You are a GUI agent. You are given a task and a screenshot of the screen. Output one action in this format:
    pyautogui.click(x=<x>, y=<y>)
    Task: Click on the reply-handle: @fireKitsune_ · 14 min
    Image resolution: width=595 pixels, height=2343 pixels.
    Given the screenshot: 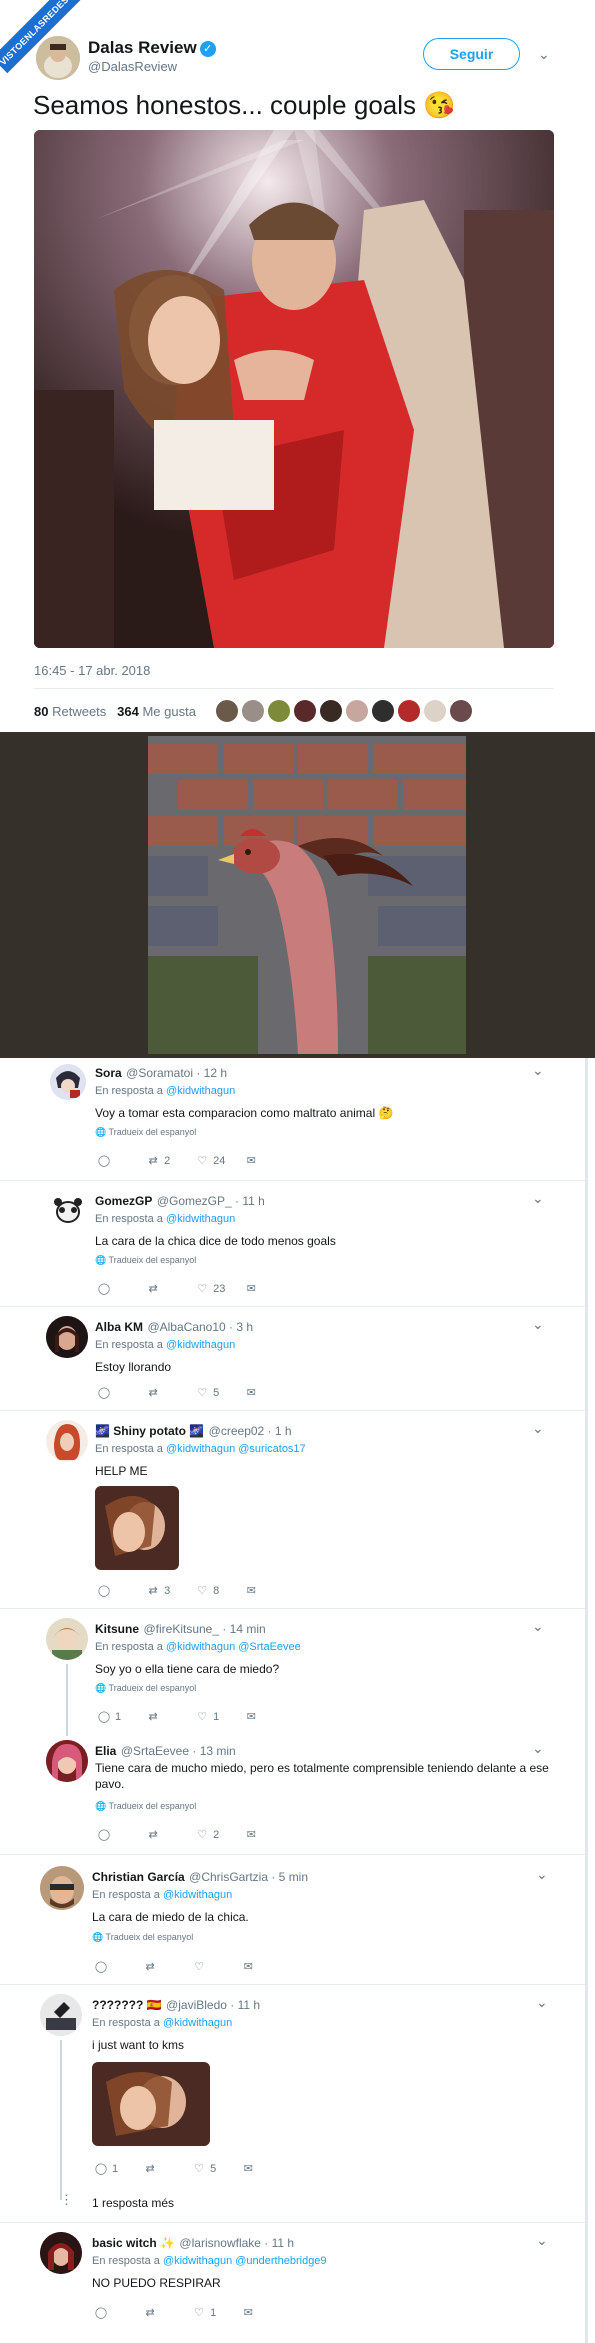 What is the action you would take?
    pyautogui.click(x=204, y=1629)
    